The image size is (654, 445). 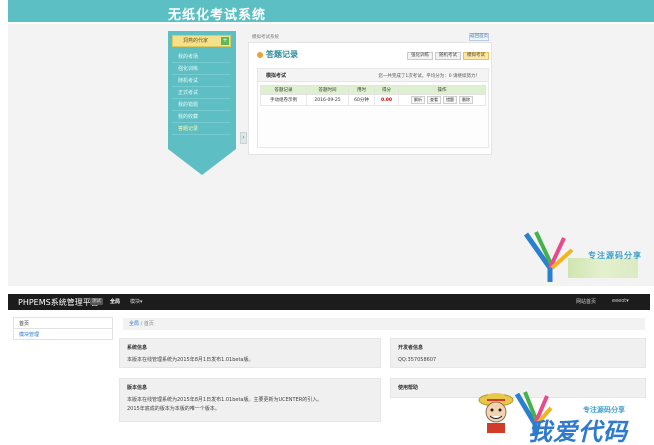 I want to click on nav-user-box: 洞燕的代家 +, so click(x=201, y=41).